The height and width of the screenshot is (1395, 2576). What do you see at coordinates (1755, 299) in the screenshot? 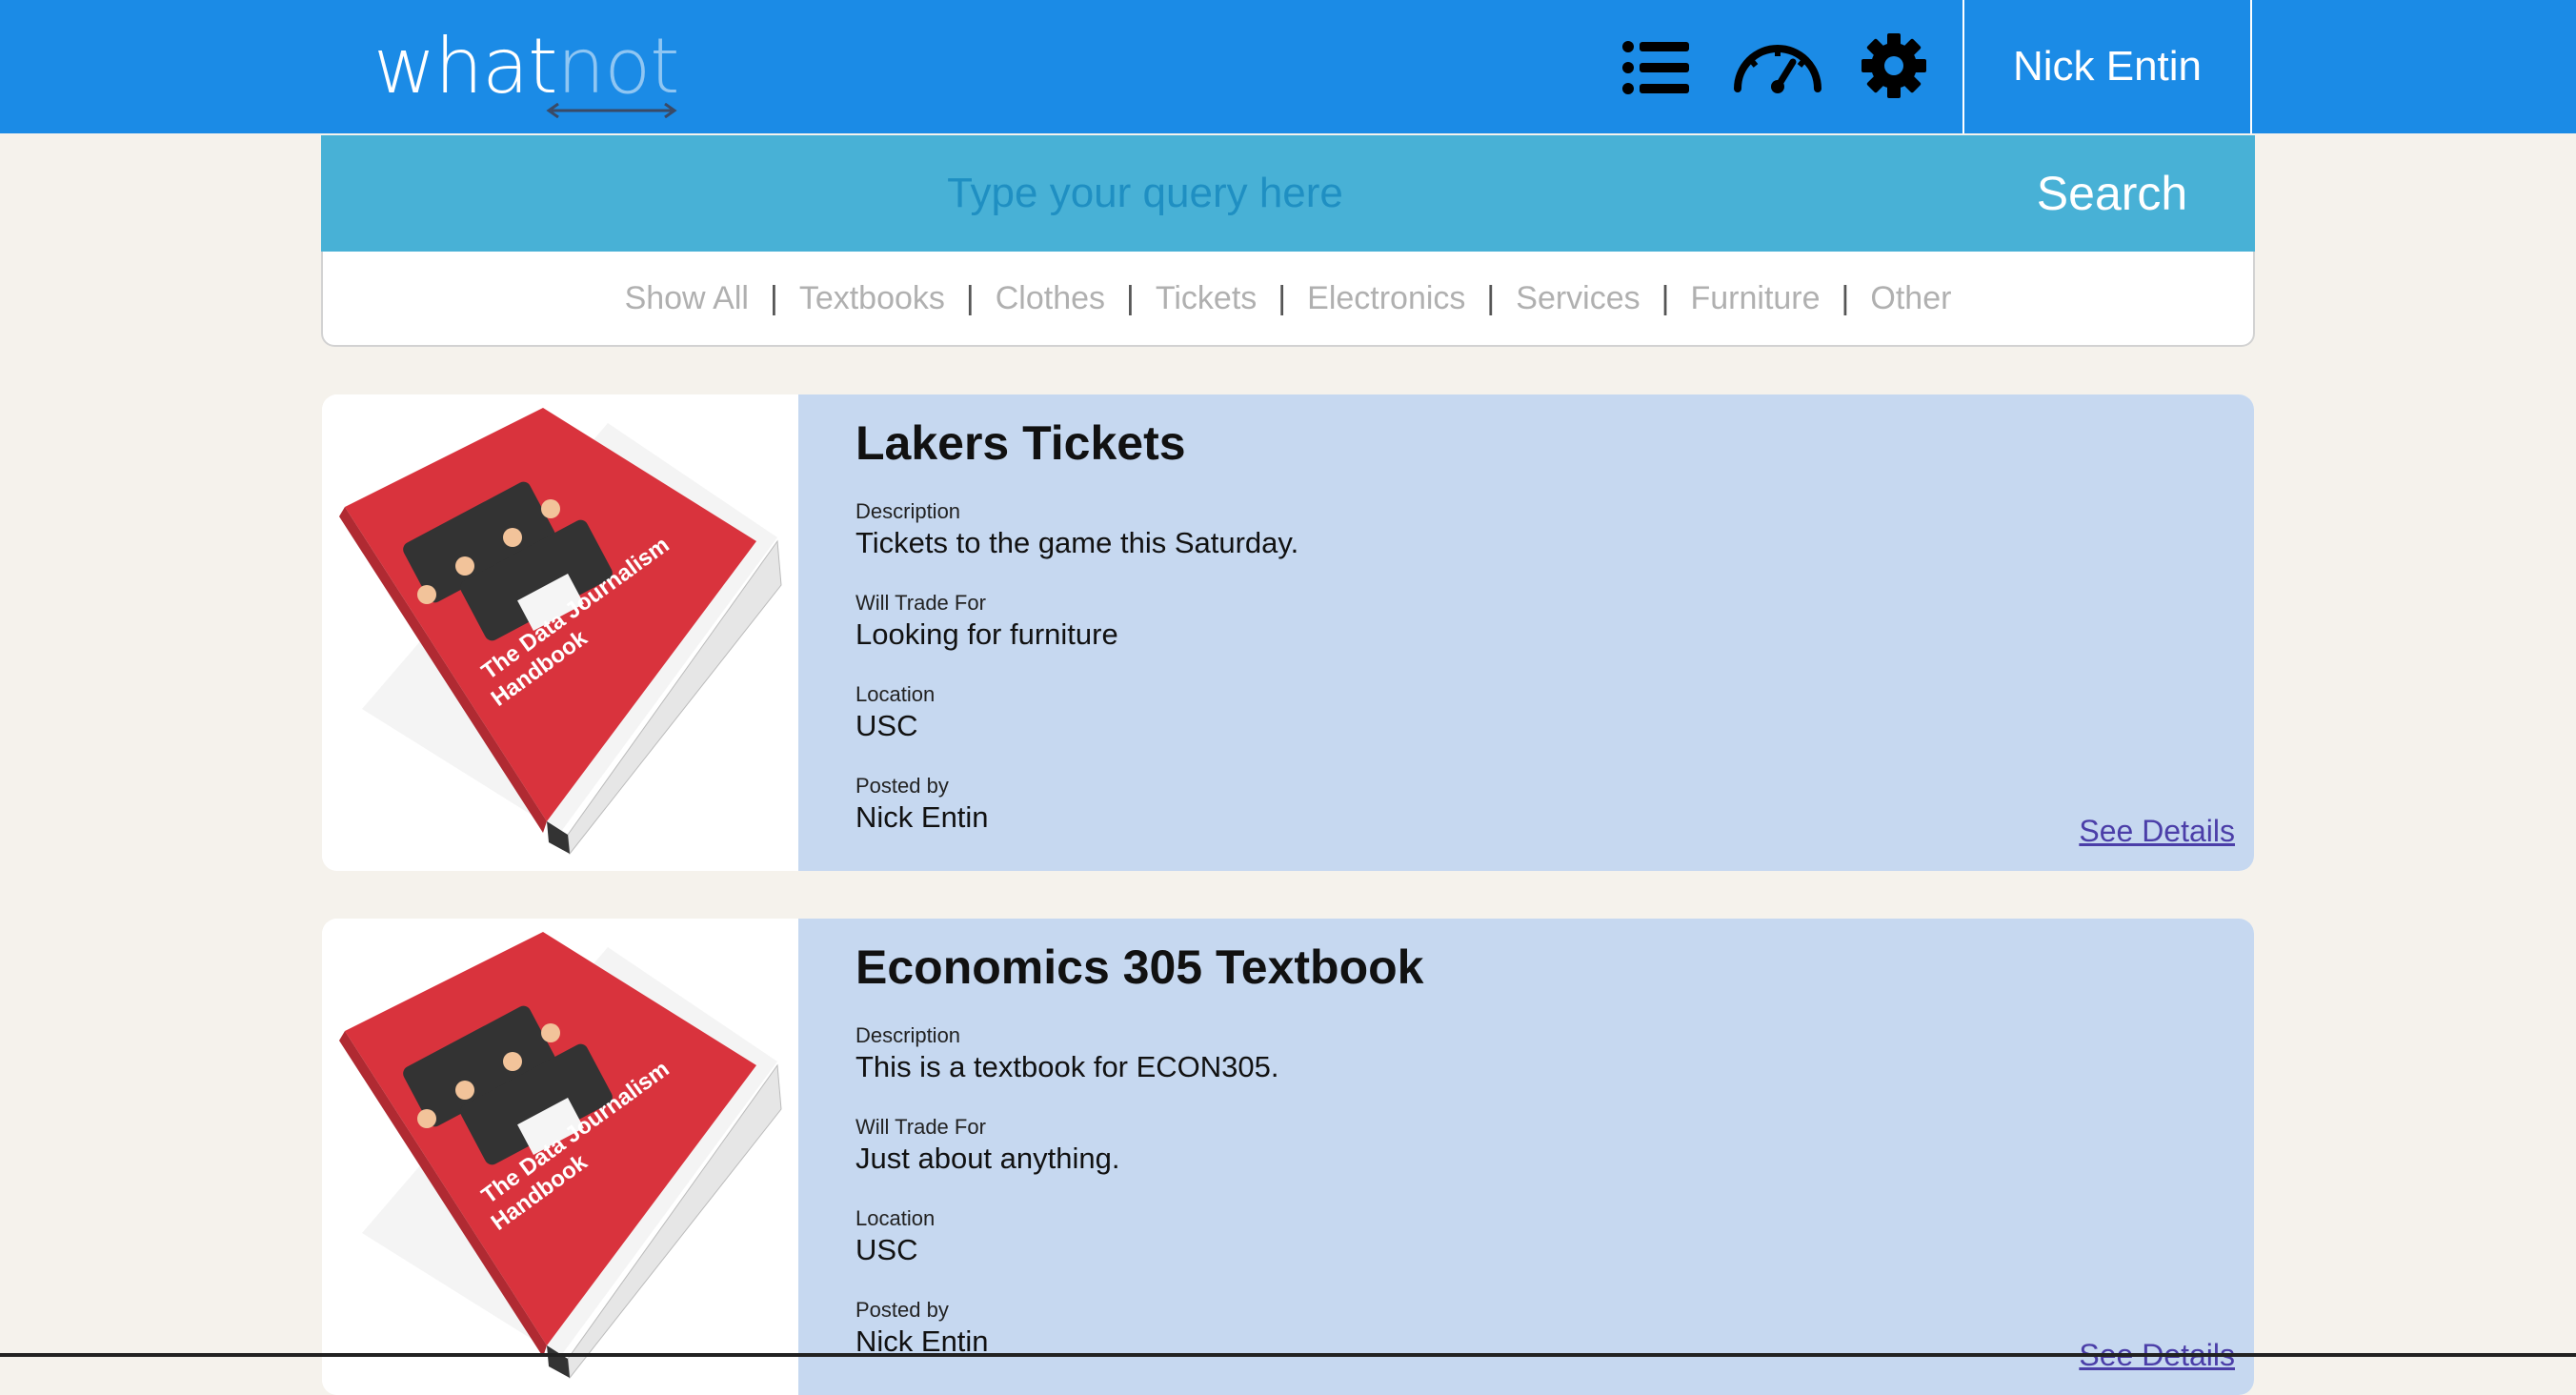
I see `category-furniture: Furniture` at bounding box center [1755, 299].